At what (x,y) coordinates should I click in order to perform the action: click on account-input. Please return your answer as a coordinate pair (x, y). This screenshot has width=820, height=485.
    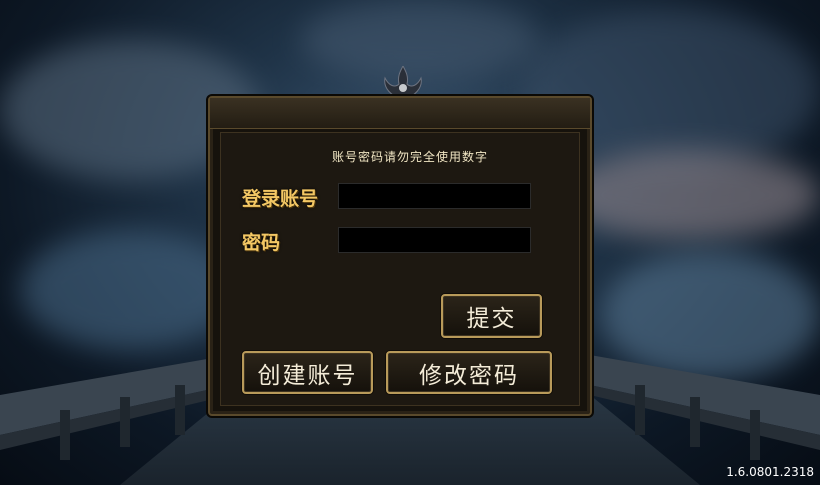
    Looking at the image, I should click on (434, 196).